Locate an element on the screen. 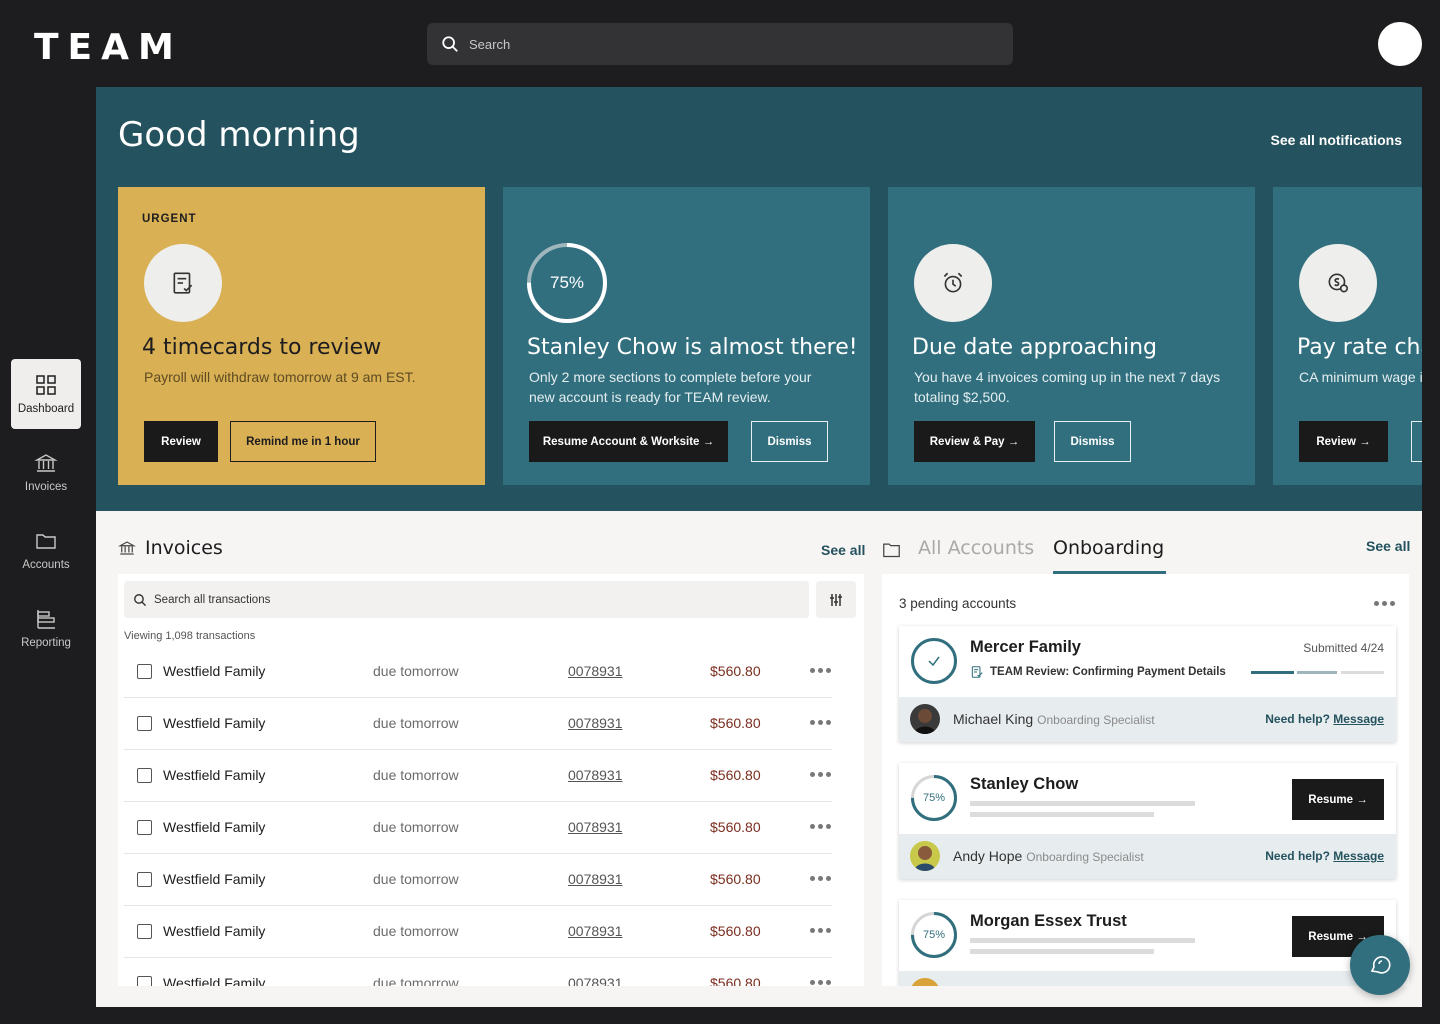  account-card-morgan: 75% Morgan Essex Trust Resume → is located at coordinates (1147, 943).